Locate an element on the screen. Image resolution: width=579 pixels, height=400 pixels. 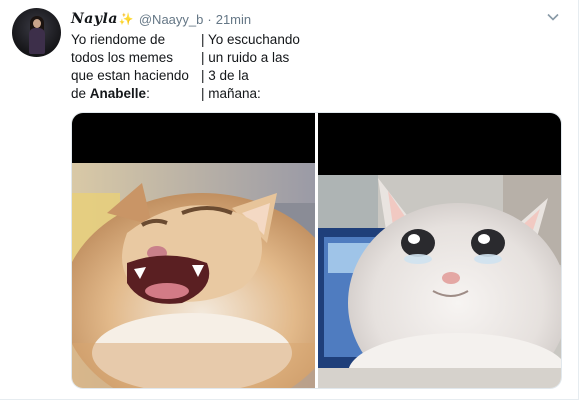
bold-name: Anabelle is located at coordinates (118, 93).